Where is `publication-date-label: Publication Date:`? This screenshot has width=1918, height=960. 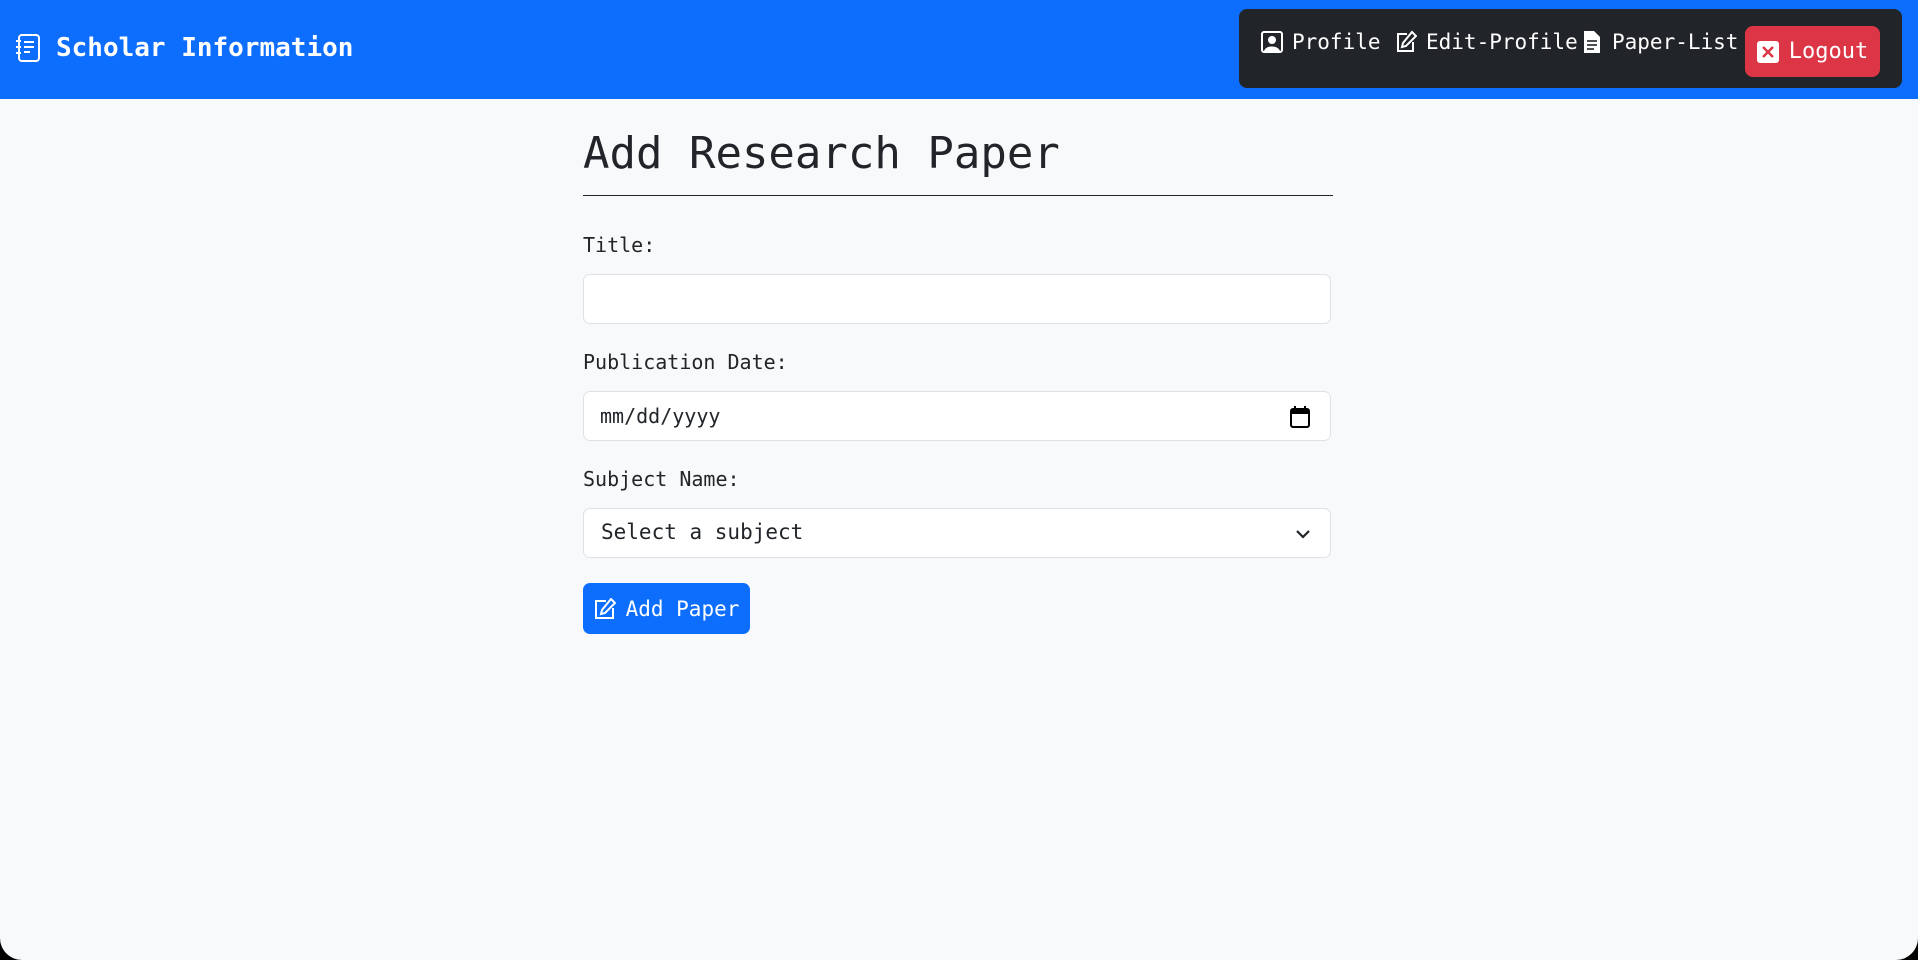
publication-date-label: Publication Date: is located at coordinates (685, 362).